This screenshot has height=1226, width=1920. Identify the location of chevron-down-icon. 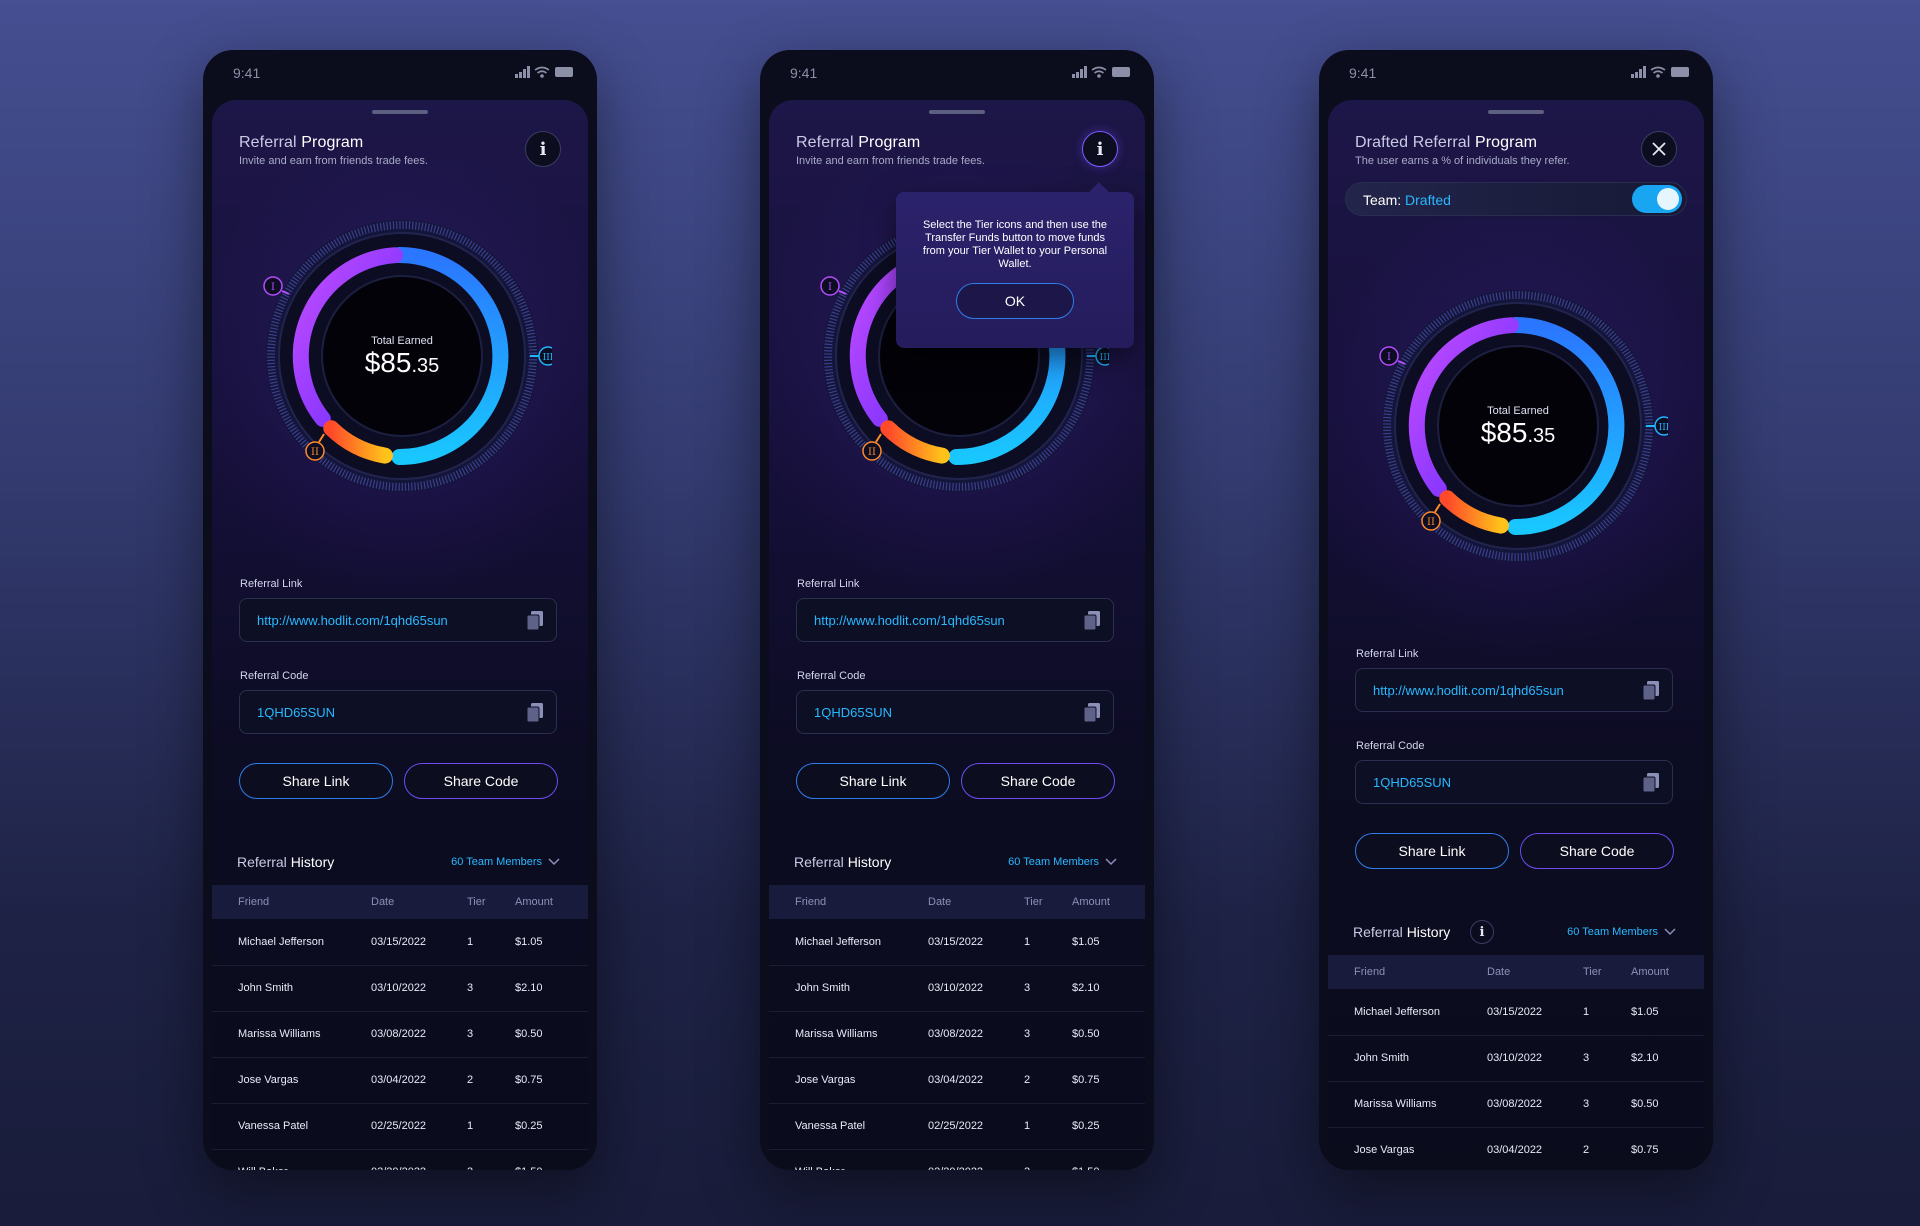
(1670, 932).